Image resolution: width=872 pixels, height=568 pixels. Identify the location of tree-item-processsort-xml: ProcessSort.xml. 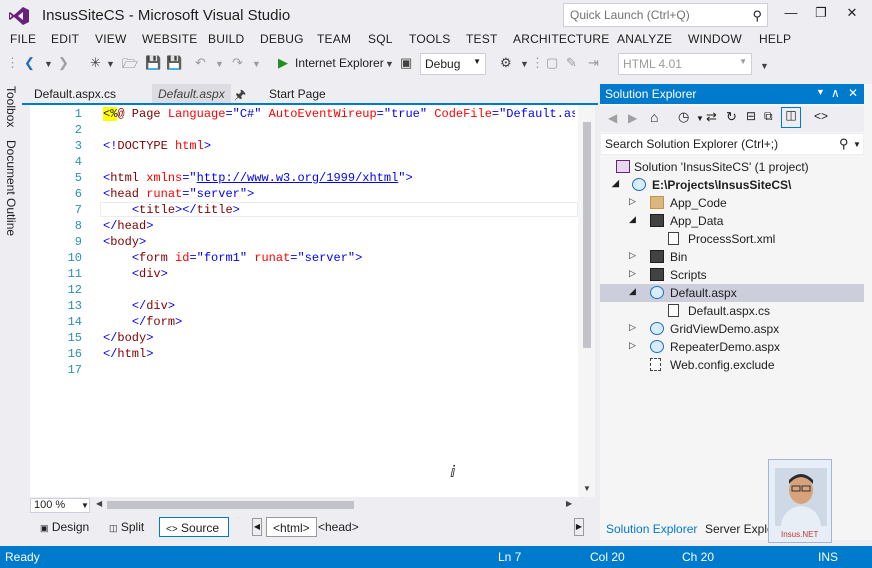
(732, 239).